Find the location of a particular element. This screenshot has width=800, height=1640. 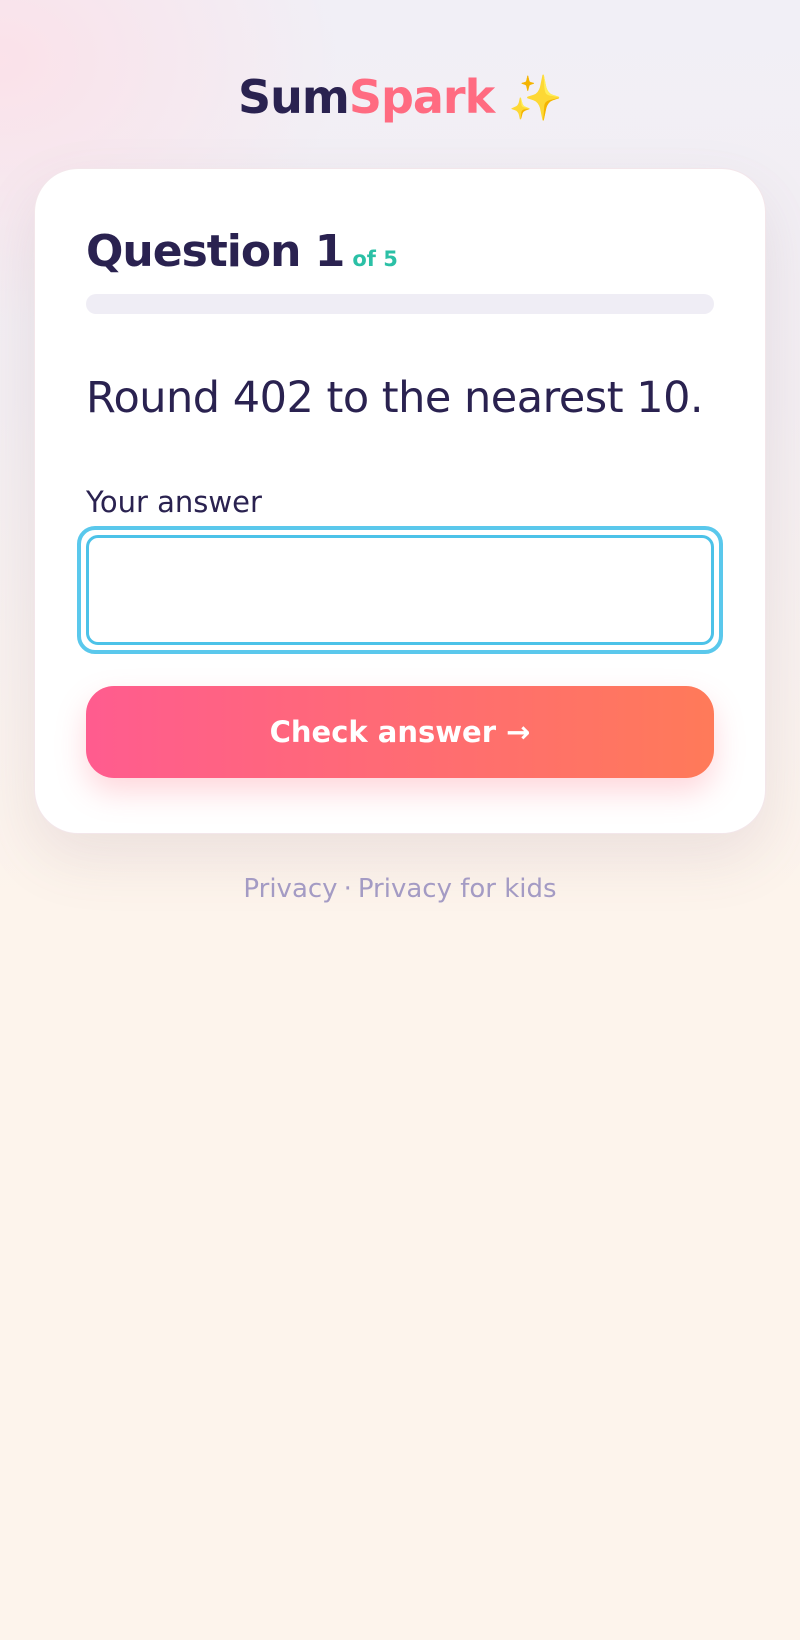

question-count: of 5 is located at coordinates (375, 259).